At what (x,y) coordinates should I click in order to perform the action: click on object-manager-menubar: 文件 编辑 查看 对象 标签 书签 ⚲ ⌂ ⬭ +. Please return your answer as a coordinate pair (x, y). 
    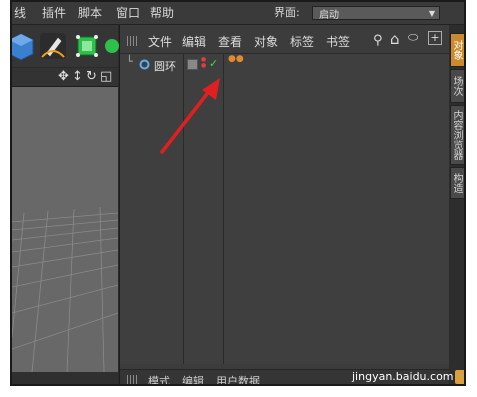
    Looking at the image, I should click on (285, 40).